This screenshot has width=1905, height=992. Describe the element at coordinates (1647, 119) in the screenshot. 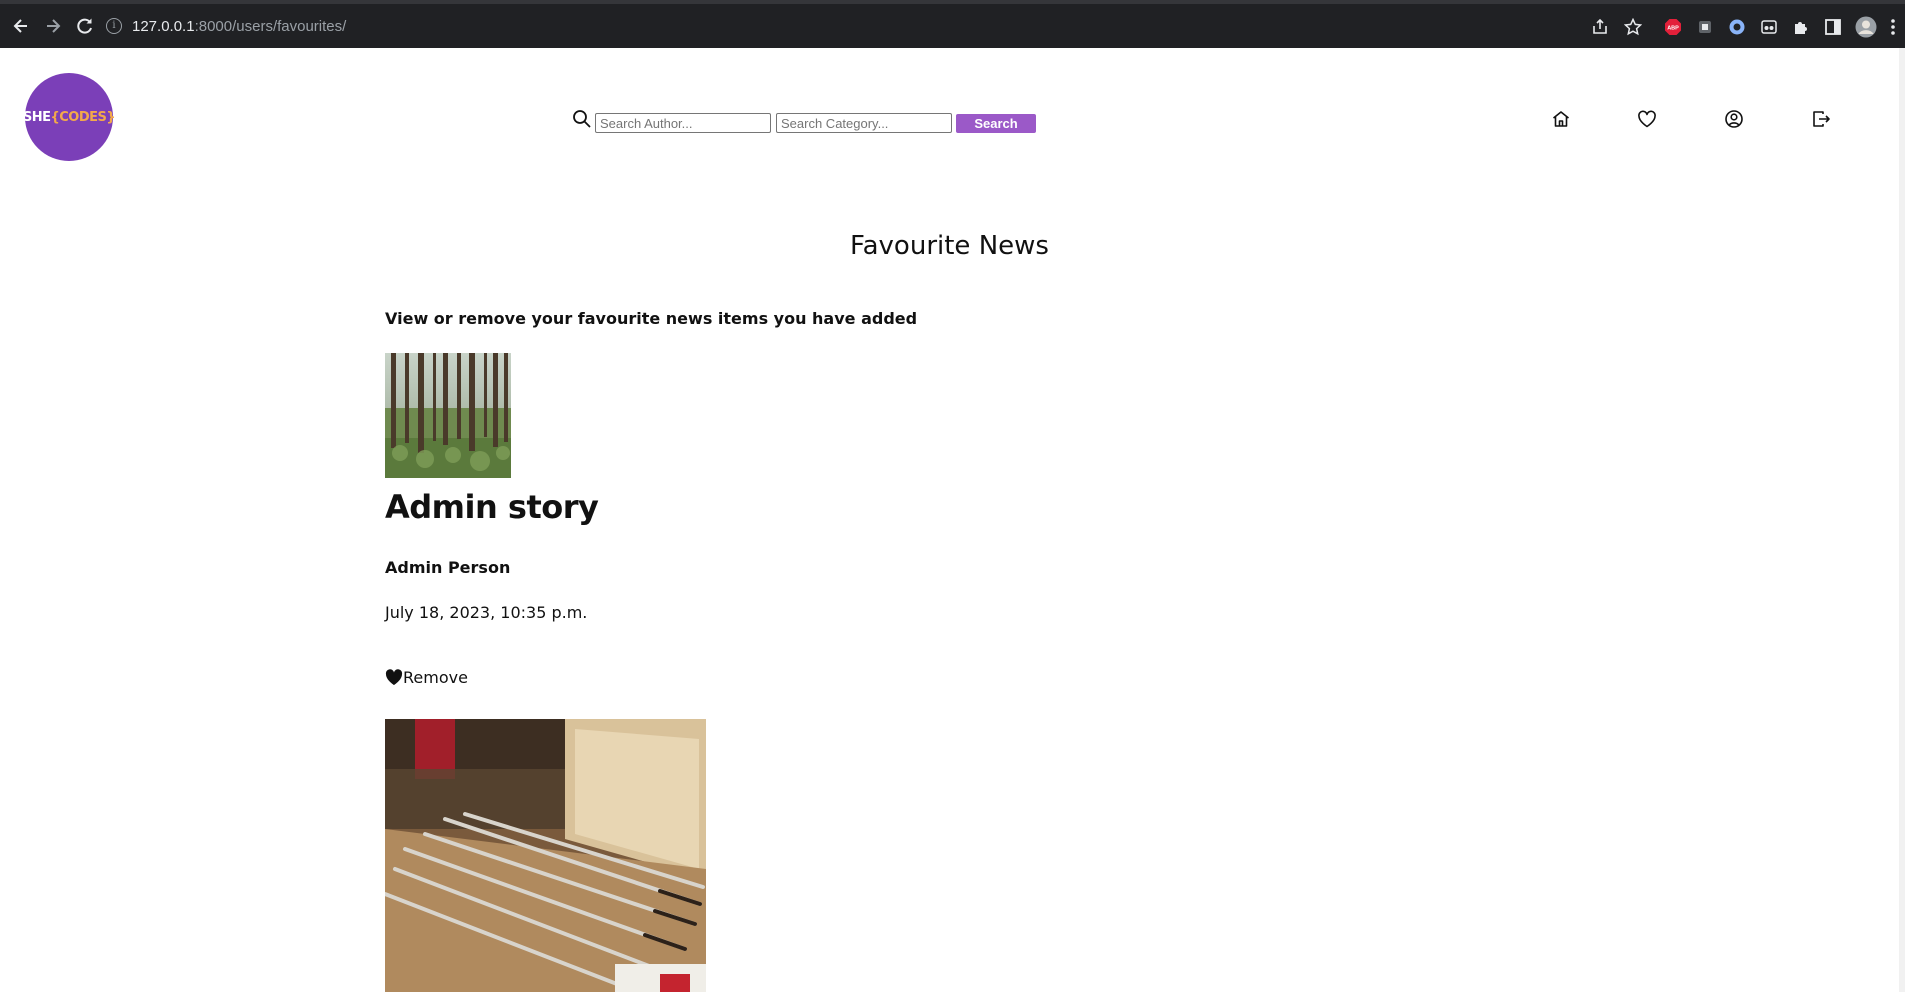

I see `heart-icon` at that location.